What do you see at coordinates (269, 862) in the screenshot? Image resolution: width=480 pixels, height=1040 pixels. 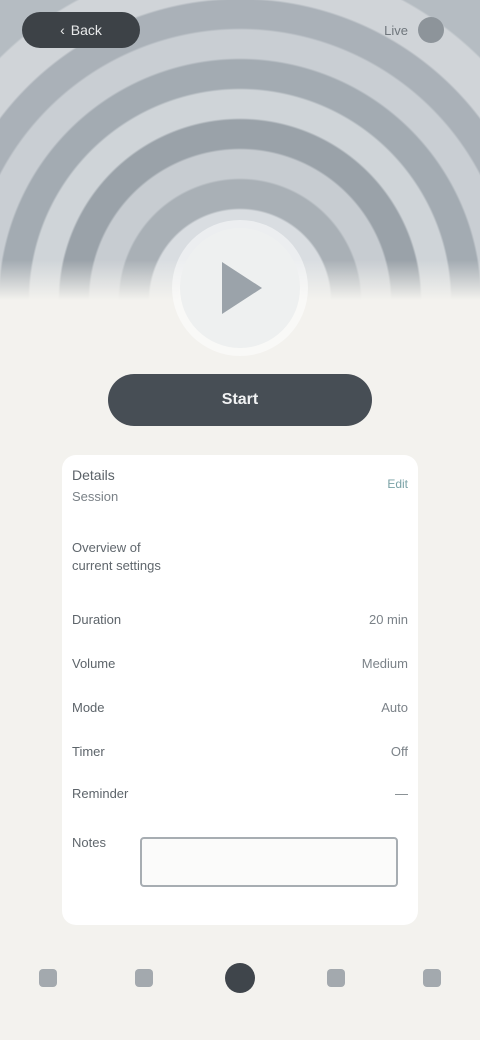 I see `notes-input` at bounding box center [269, 862].